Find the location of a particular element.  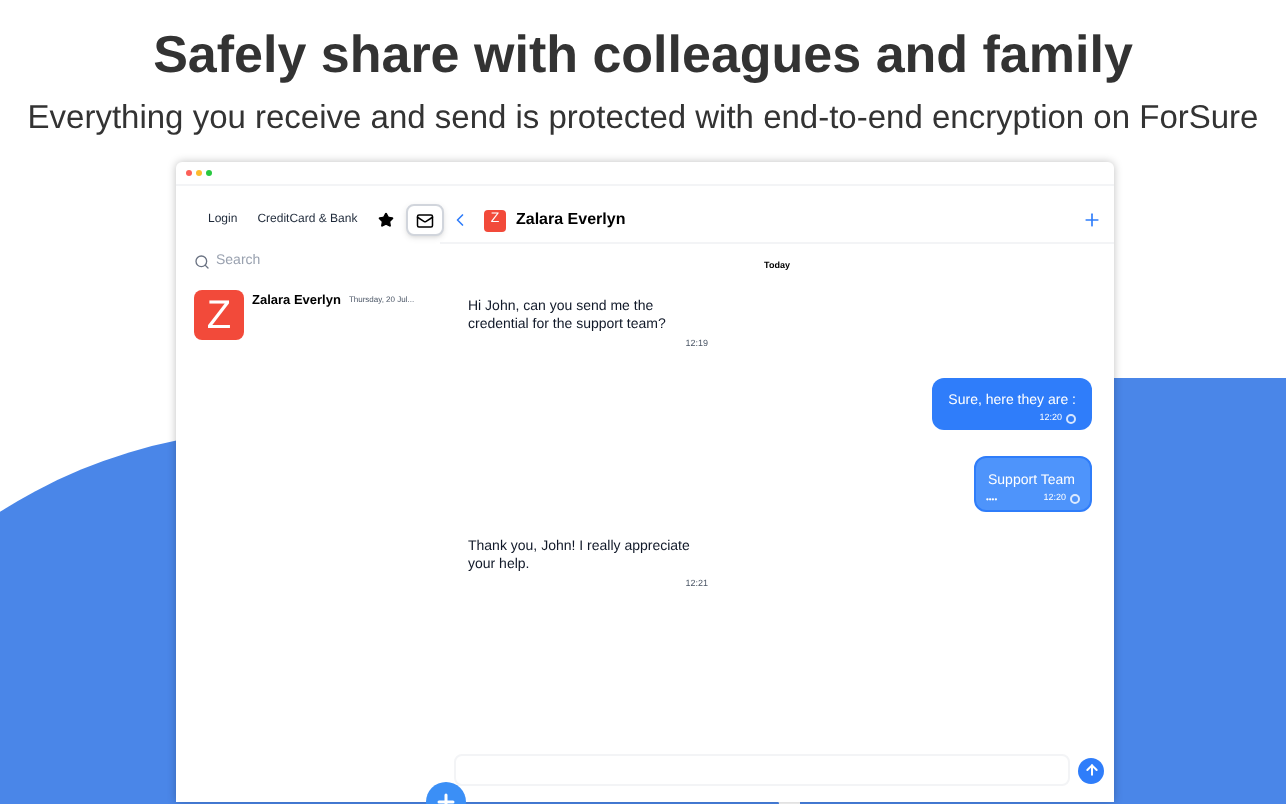

mail-tab is located at coordinates (424, 220).